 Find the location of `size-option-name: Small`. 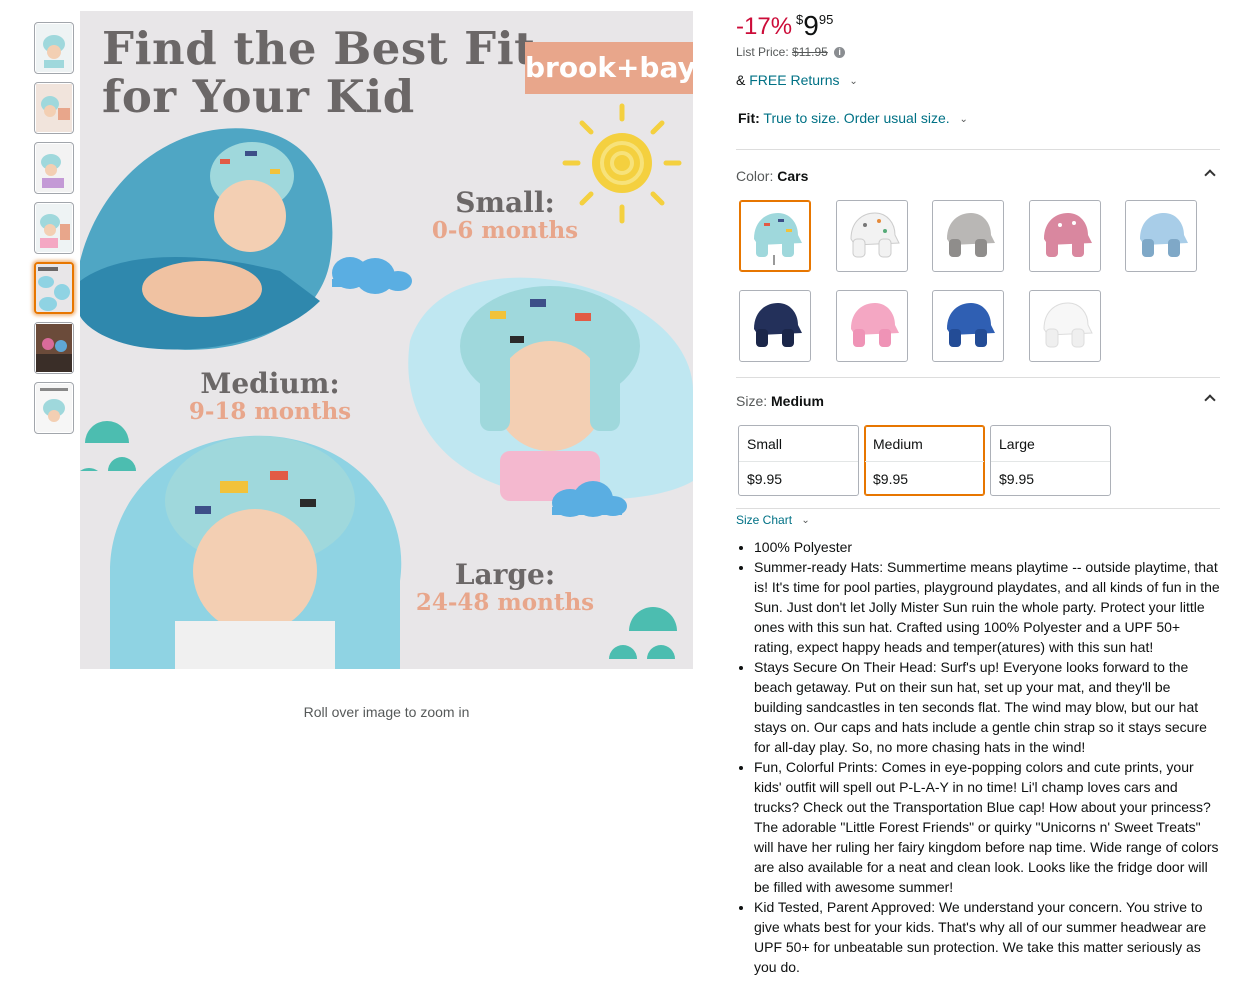

size-option-name: Small is located at coordinates (765, 444).